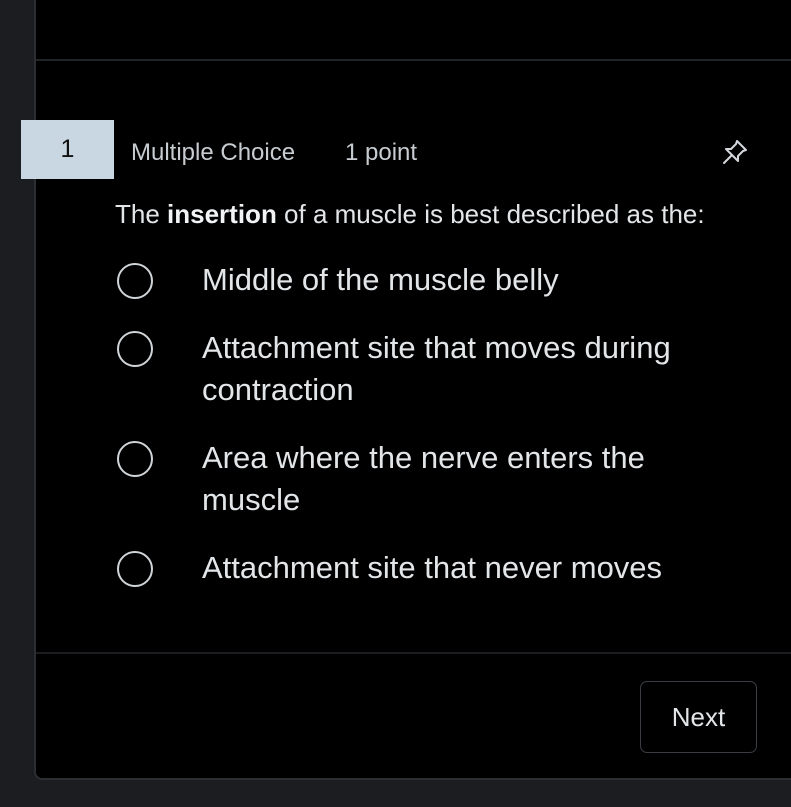 Image resolution: width=791 pixels, height=807 pixels. Describe the element at coordinates (222, 214) in the screenshot. I see `prompt-emphasis: insertion` at that location.